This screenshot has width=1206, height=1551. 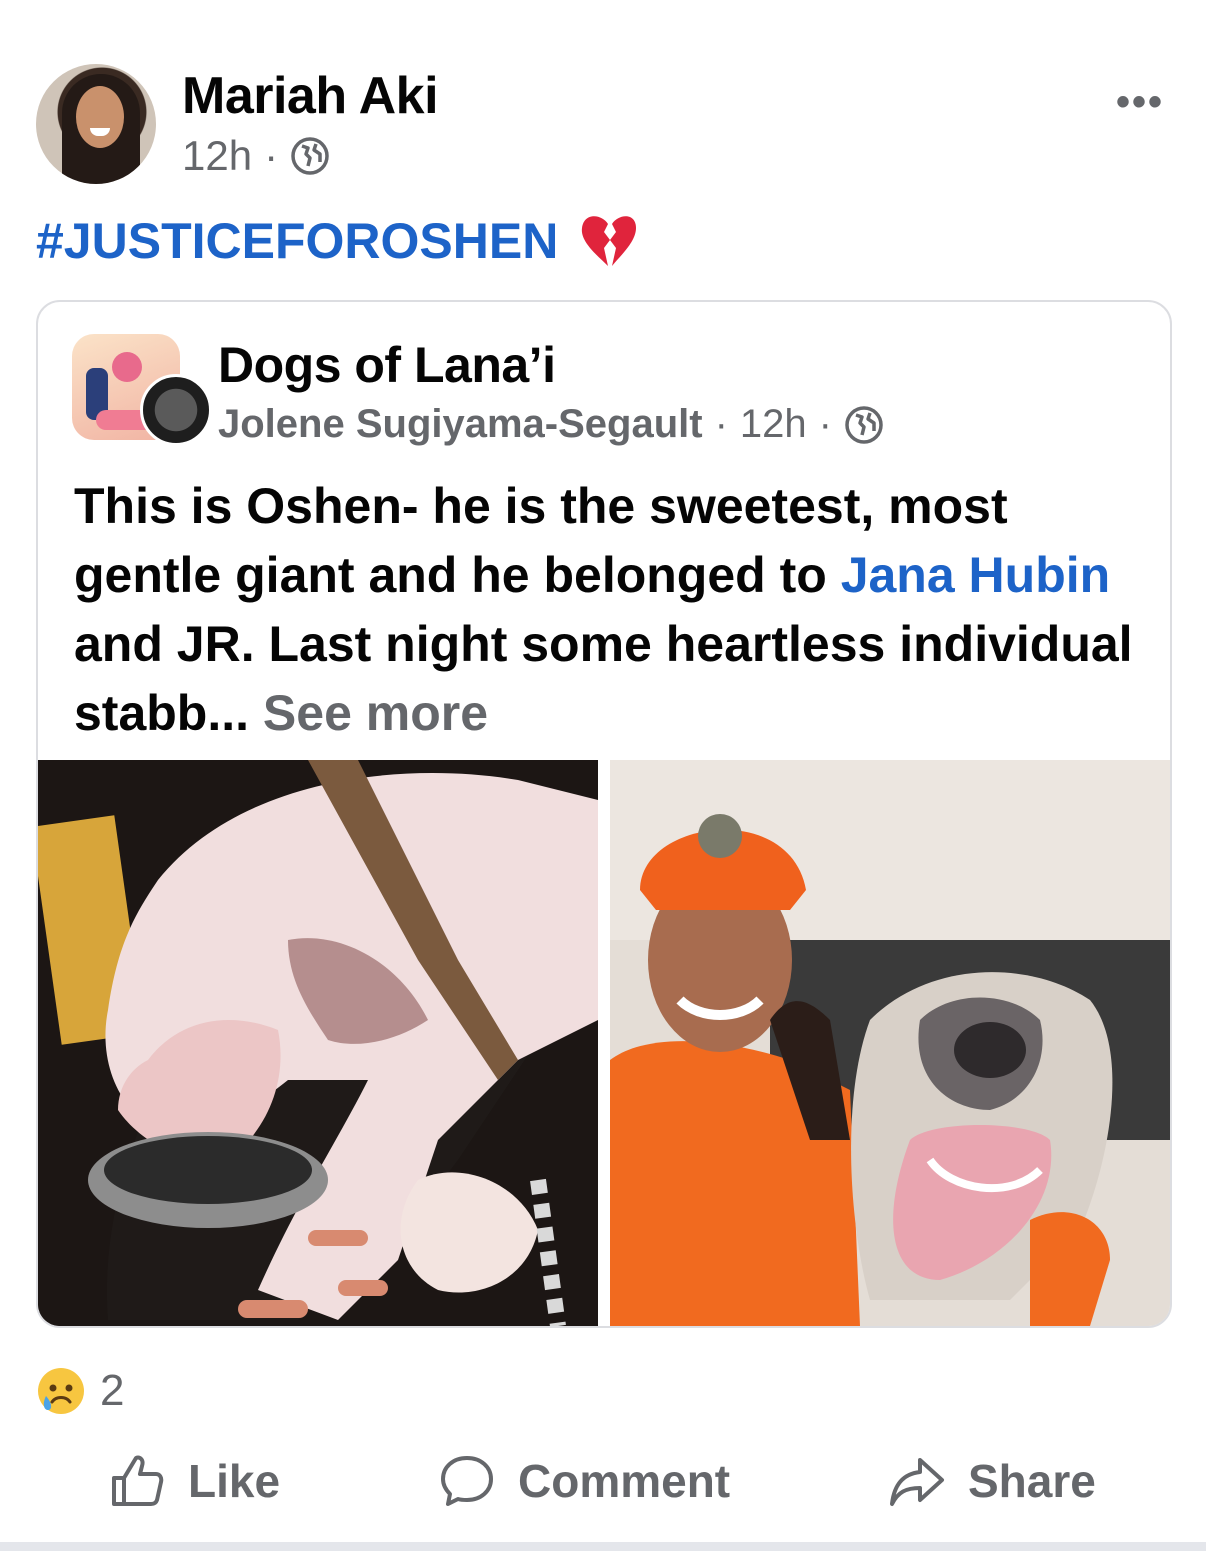 I want to click on mention-link: Jana Hubin, so click(x=975, y=575).